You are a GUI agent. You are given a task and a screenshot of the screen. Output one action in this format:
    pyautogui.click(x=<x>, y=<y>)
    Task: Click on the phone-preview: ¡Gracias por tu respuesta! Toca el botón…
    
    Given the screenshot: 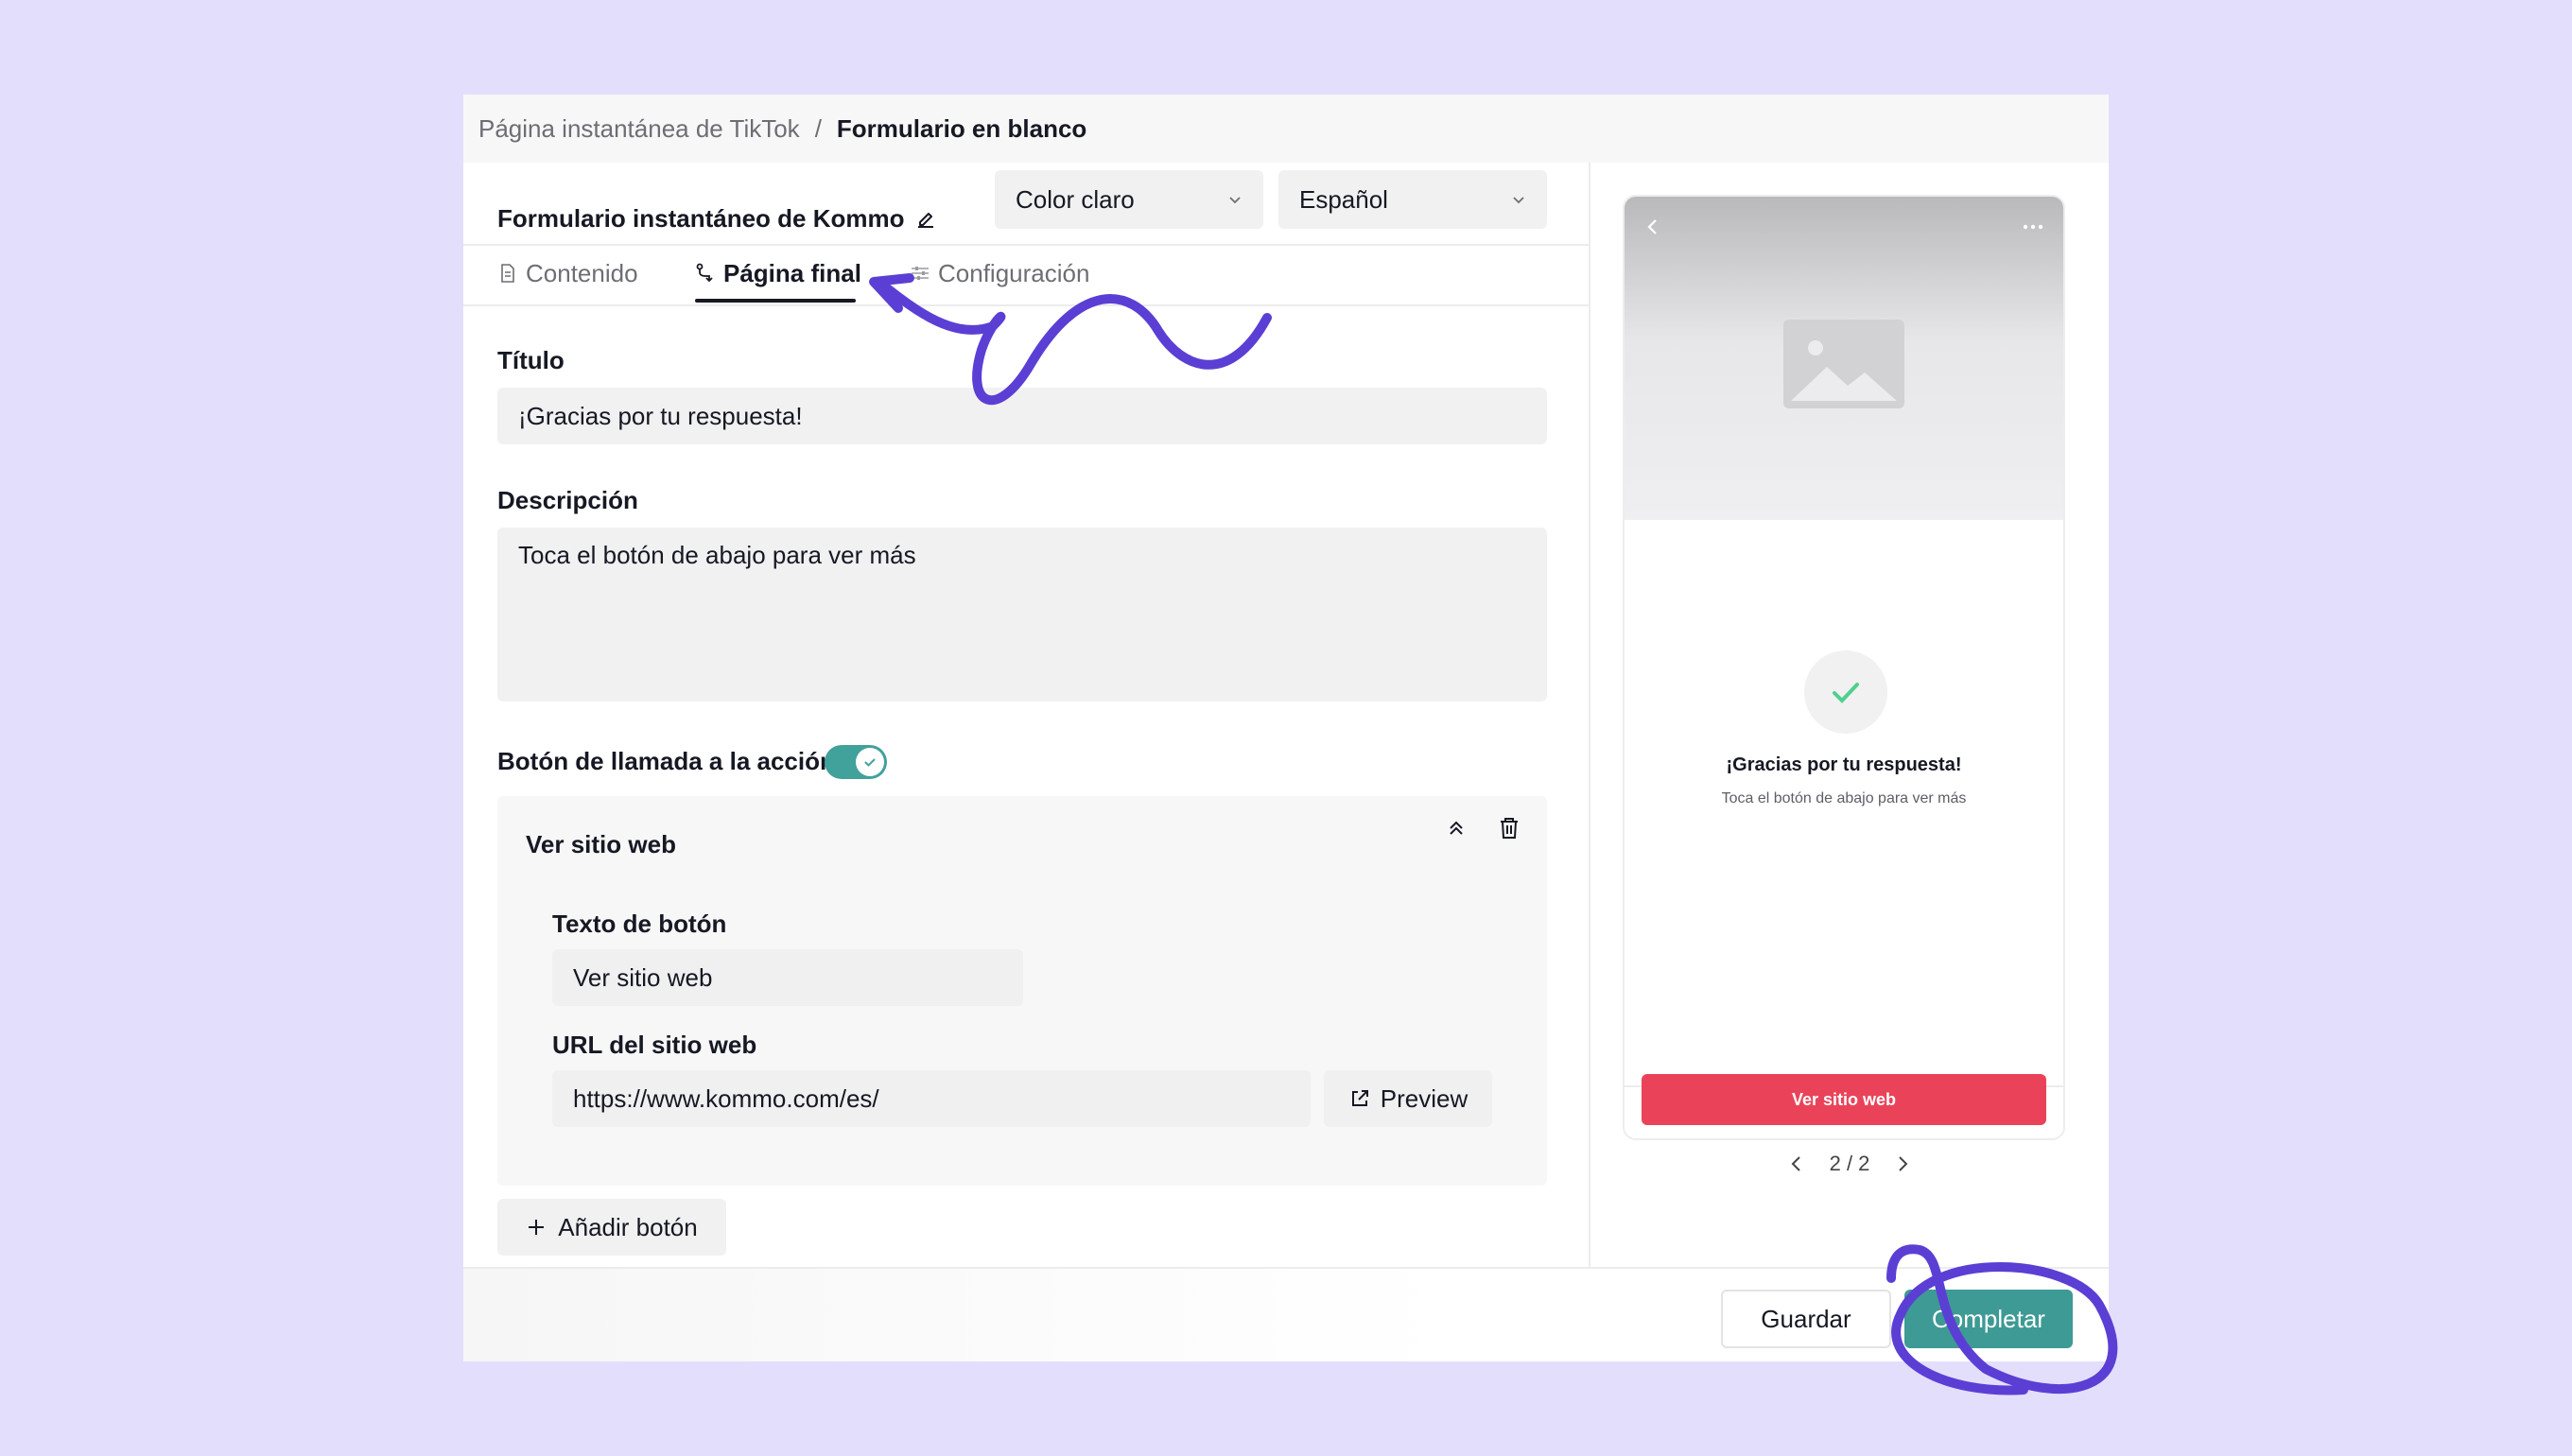 What is the action you would take?
    pyautogui.click(x=1844, y=667)
    